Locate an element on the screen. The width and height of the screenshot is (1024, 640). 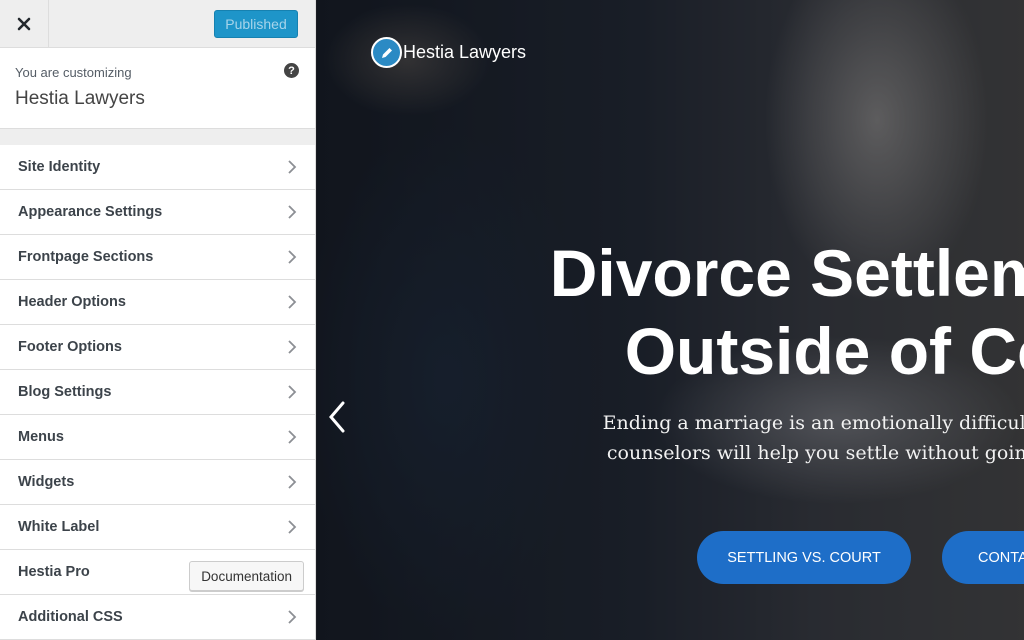
section-gap is located at coordinates (157, 137).